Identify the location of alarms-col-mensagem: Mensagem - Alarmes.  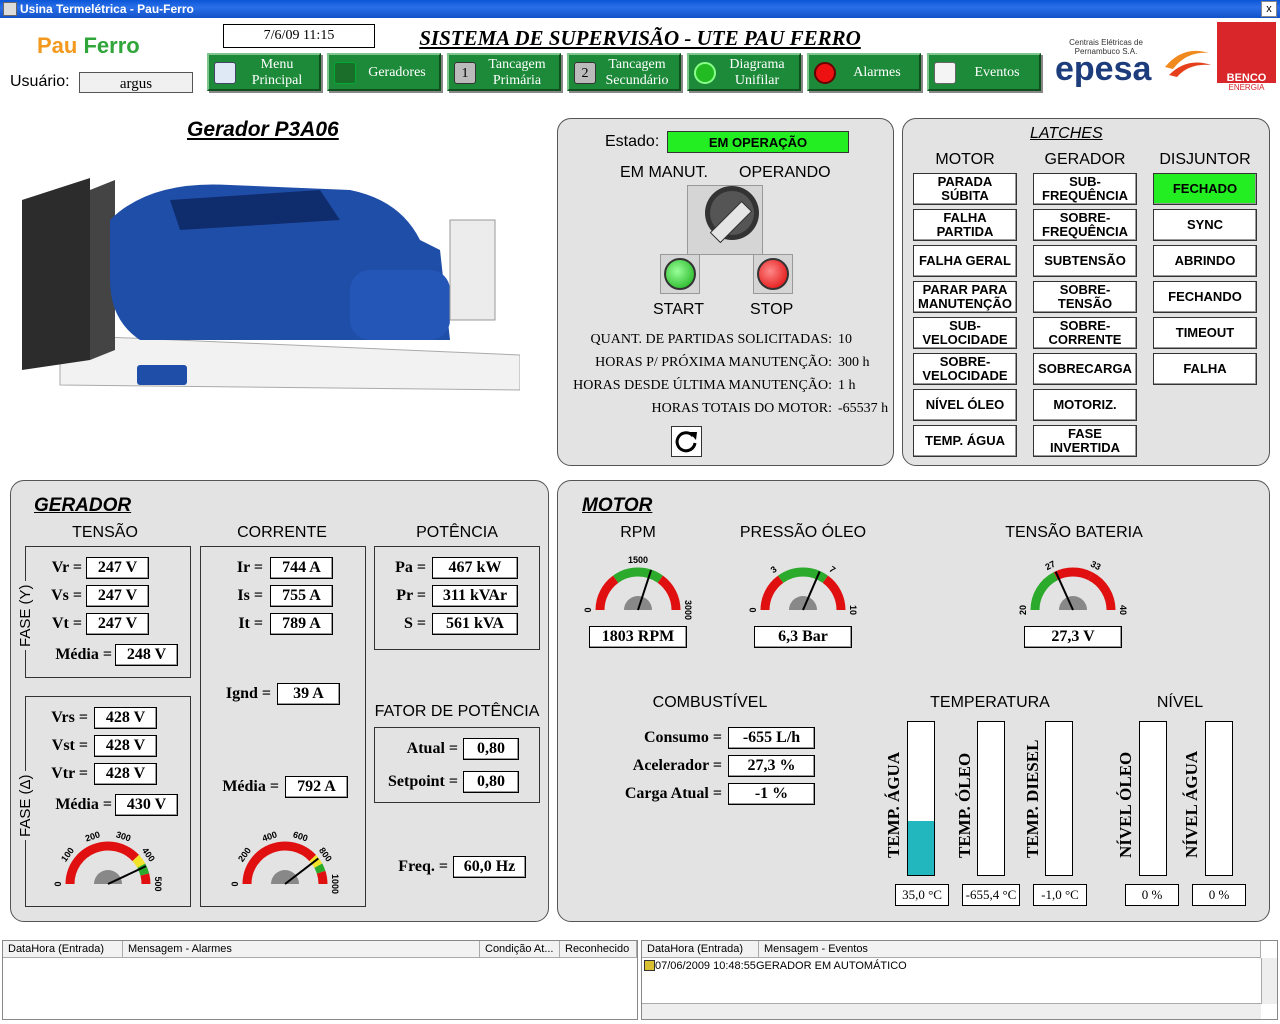
(301, 949).